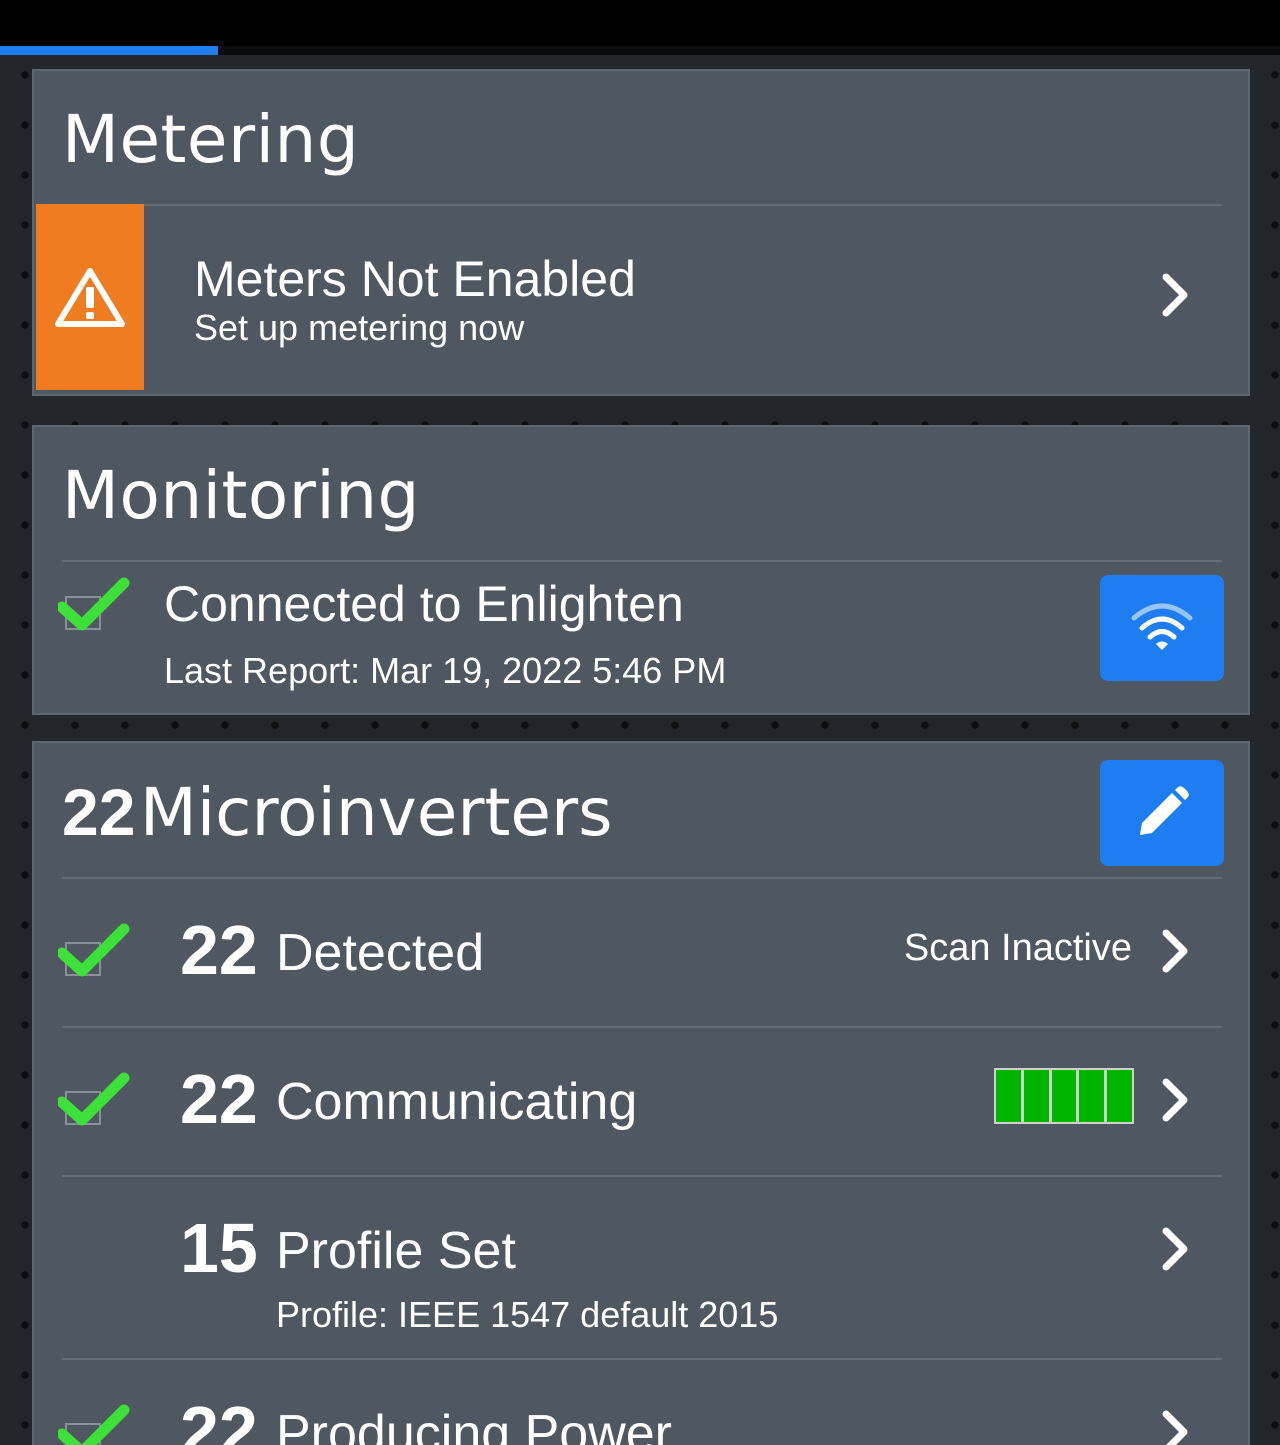 Image resolution: width=1280 pixels, height=1445 pixels. Describe the element at coordinates (474, 1425) in the screenshot. I see `producing-power-label: Producing Power` at that location.